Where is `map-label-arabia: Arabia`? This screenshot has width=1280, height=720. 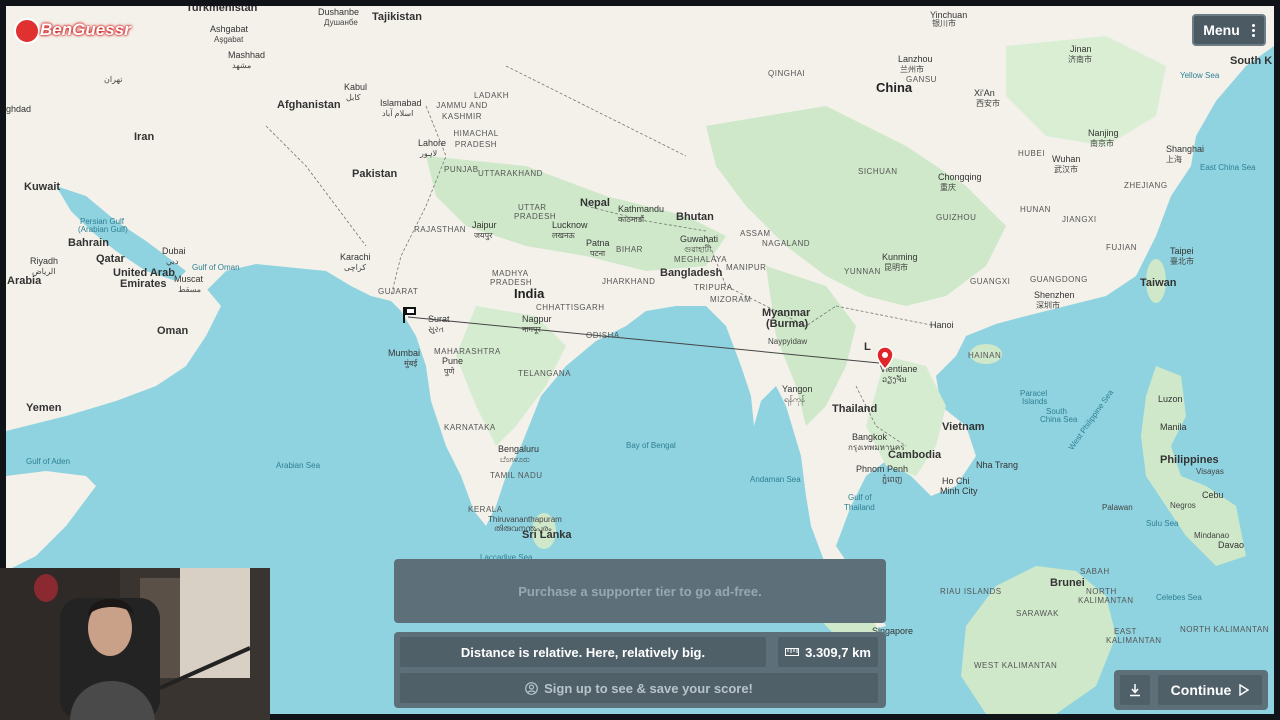
map-label-arabia: Arabia is located at coordinates (24, 281).